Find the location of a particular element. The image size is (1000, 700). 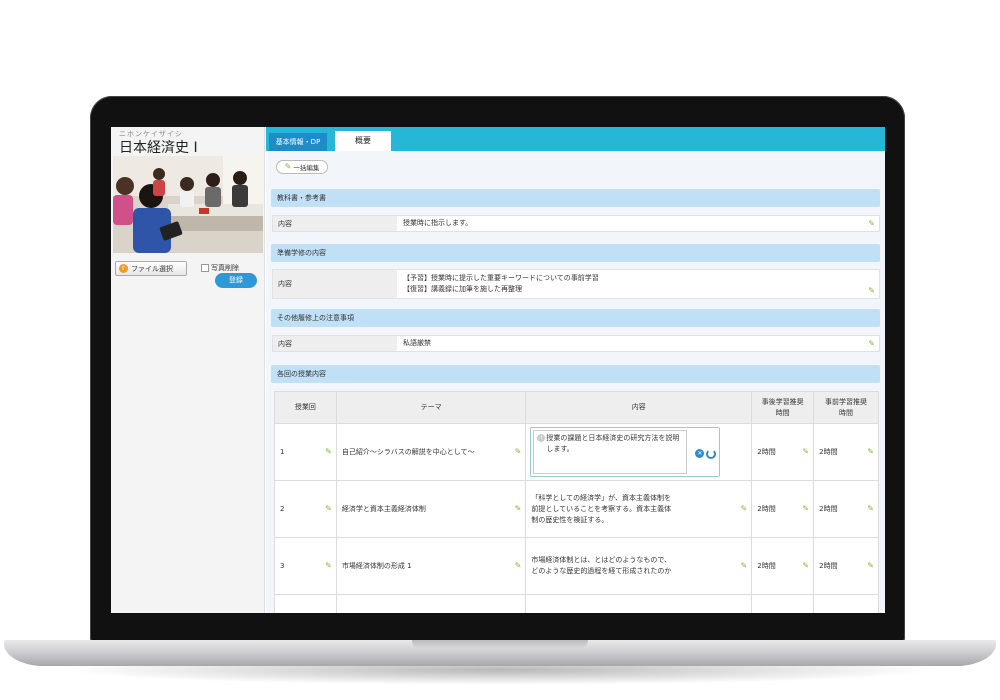

prep-label: 内容 is located at coordinates (335, 284).